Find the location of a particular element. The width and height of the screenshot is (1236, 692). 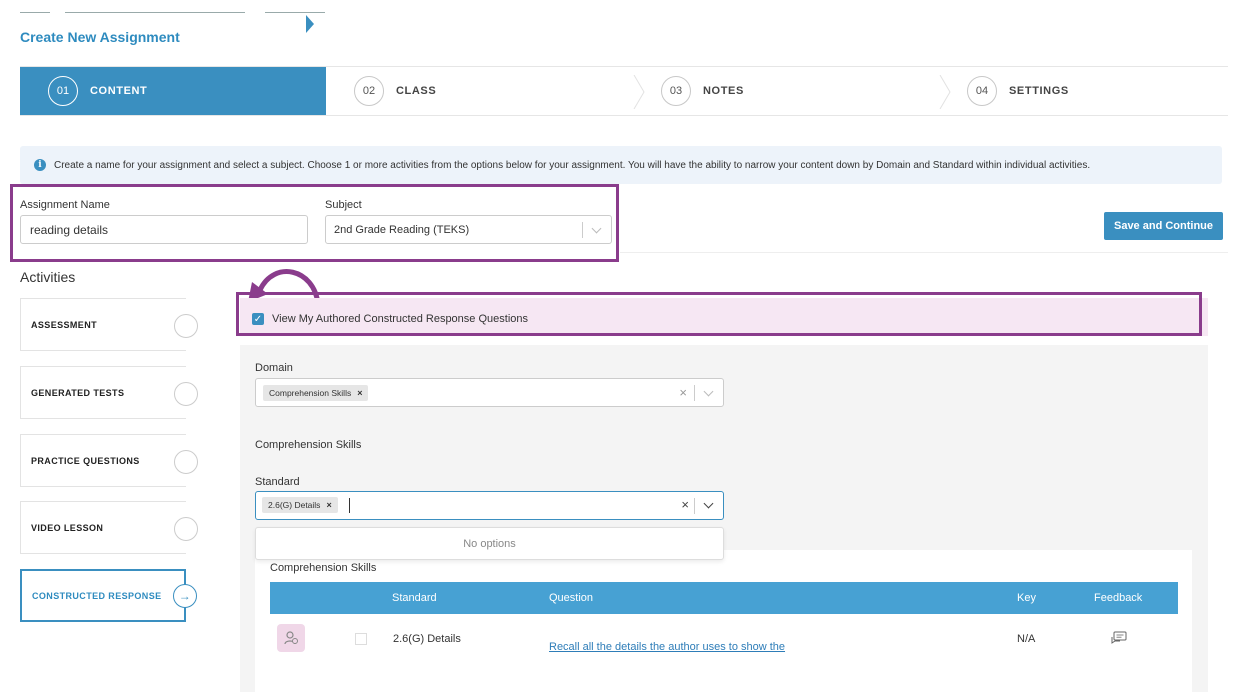

results-table-header: Standard Question Key Feedback is located at coordinates (724, 598).